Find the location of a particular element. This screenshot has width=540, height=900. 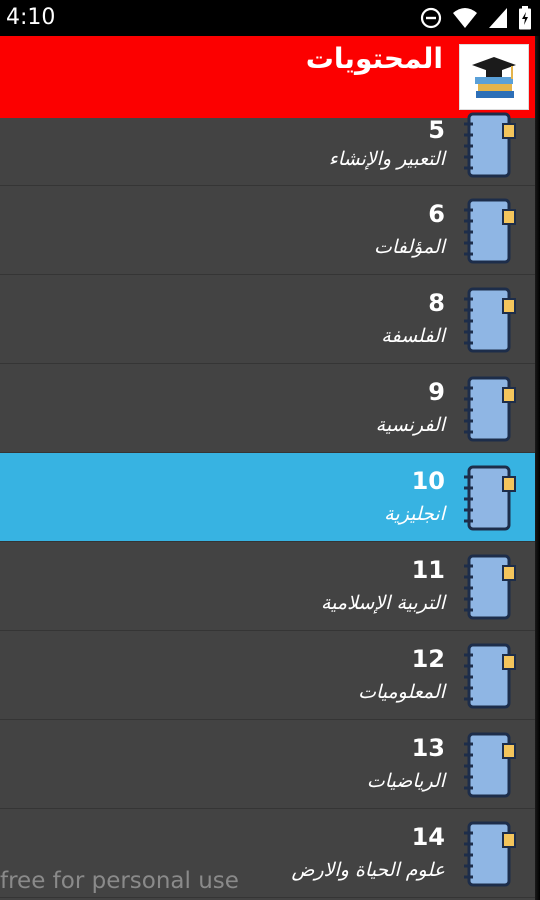

item-number: 8 is located at coordinates (436, 303).